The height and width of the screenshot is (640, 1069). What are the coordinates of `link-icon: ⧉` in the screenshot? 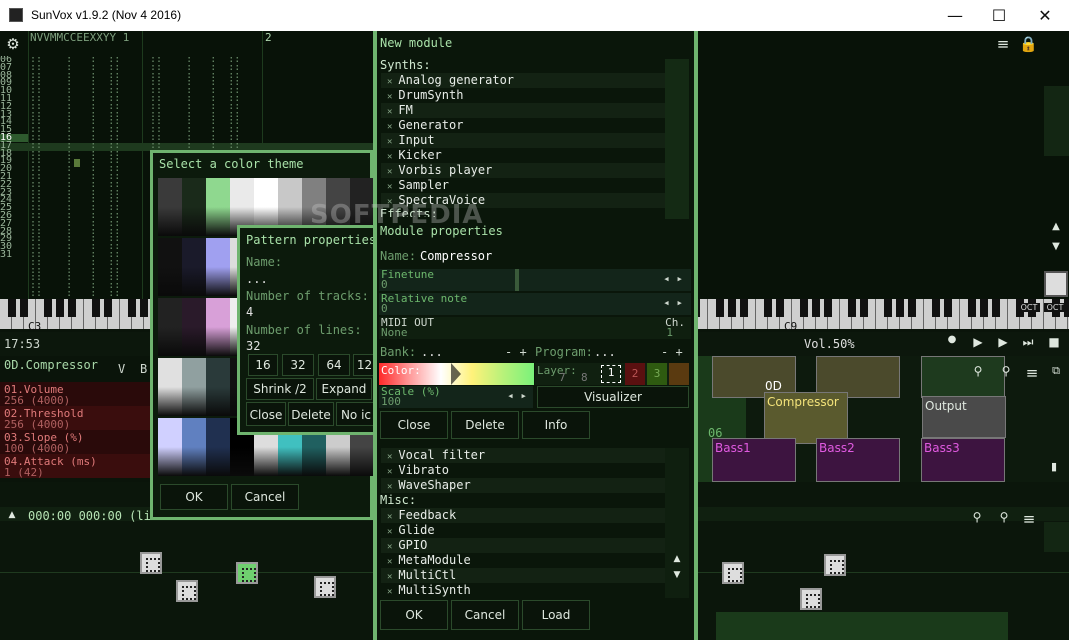 It's located at (1056, 371).